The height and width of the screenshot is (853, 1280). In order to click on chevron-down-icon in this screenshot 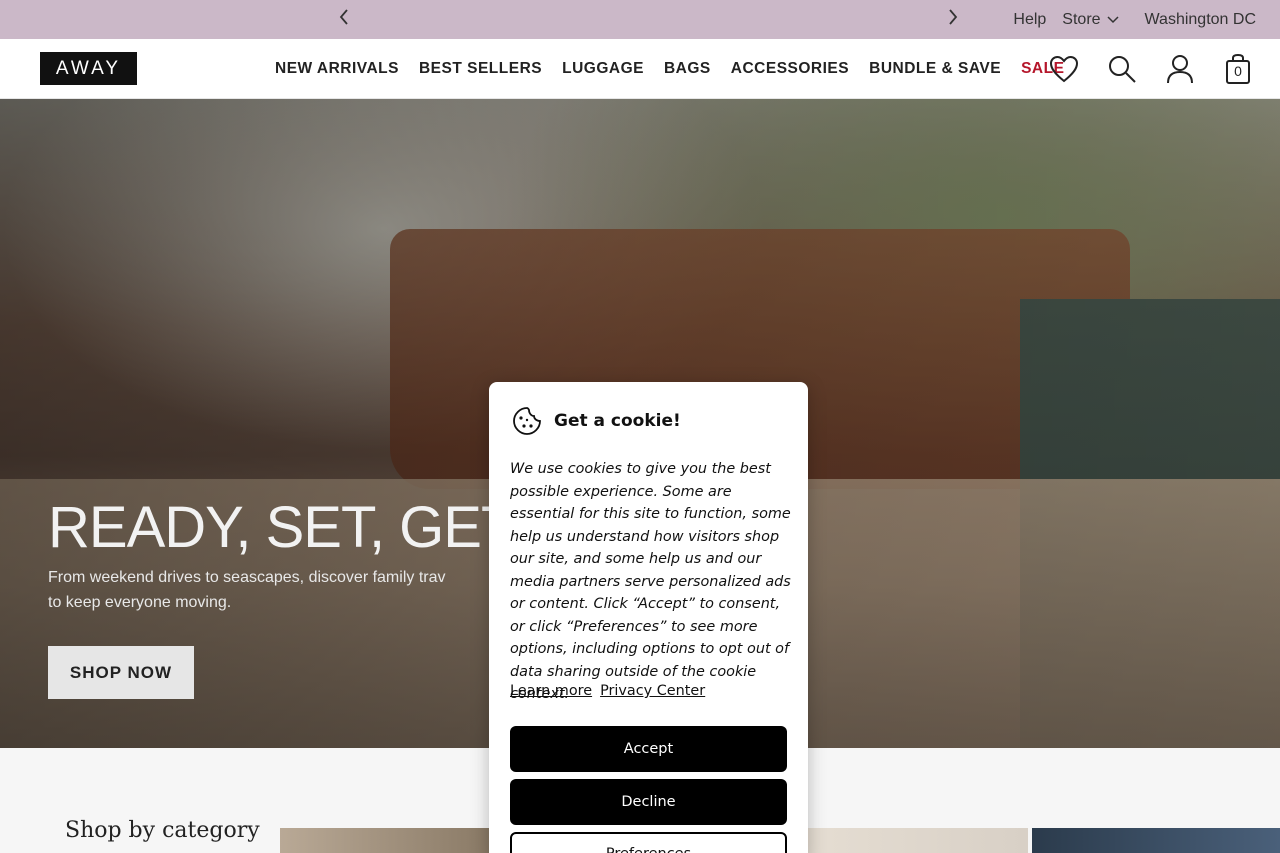, I will do `click(1113, 19)`.